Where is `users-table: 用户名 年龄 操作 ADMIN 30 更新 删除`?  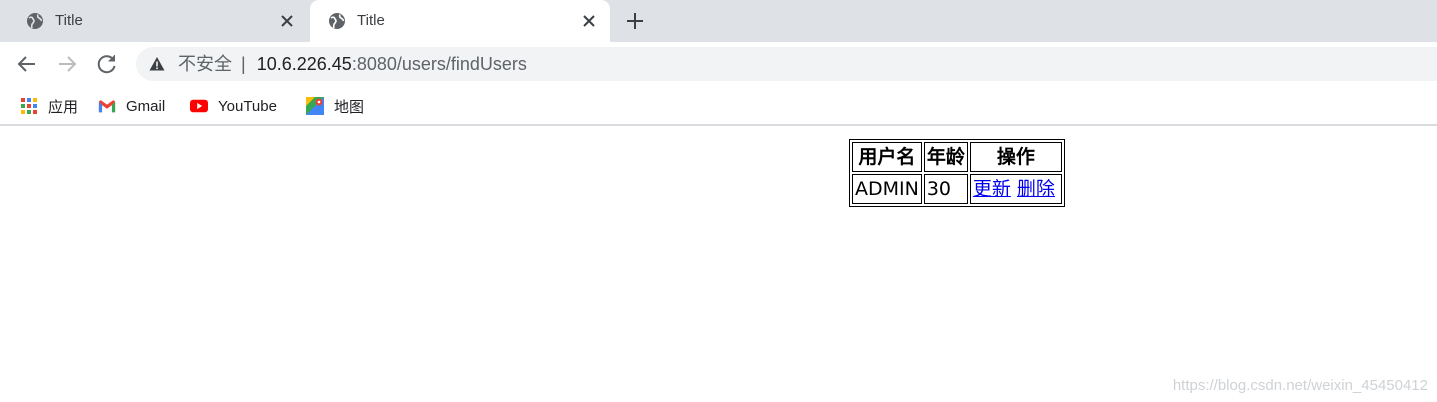 users-table: 用户名 年龄 操作 ADMIN 30 更新 删除 is located at coordinates (957, 173).